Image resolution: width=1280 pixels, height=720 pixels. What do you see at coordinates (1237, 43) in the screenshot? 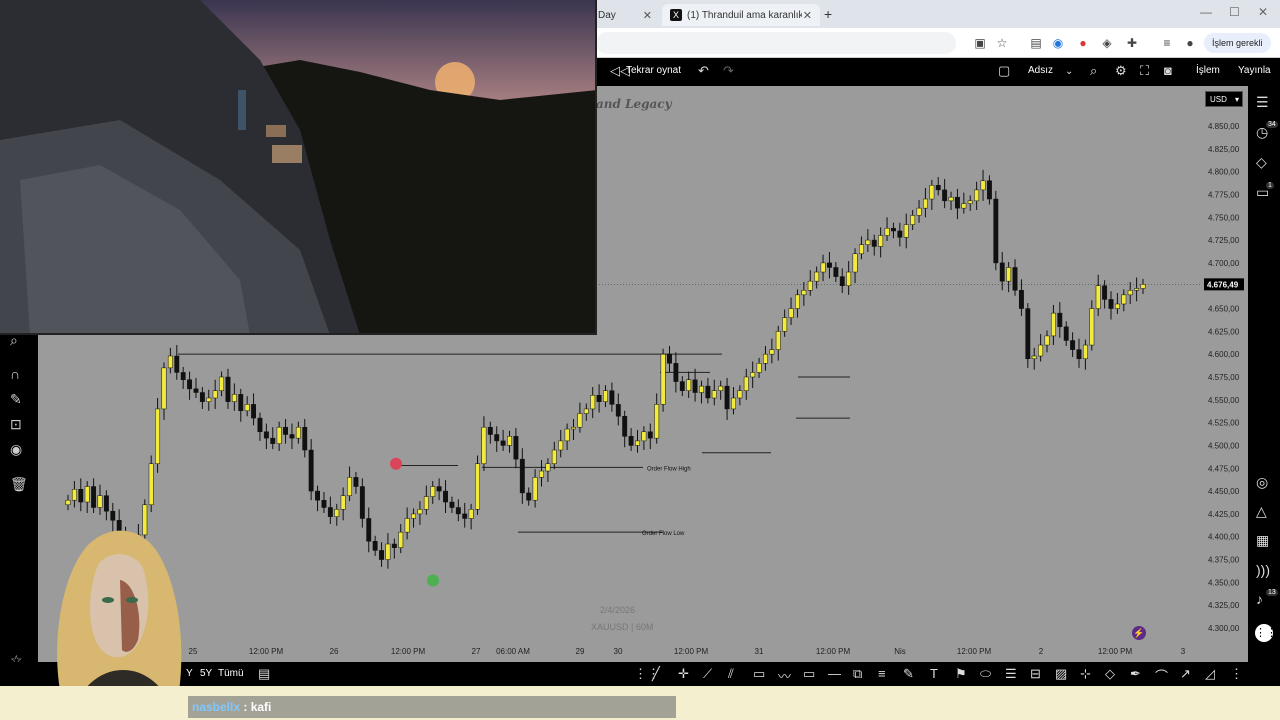
I see `action-required-chip: İşlem gerekli` at bounding box center [1237, 43].